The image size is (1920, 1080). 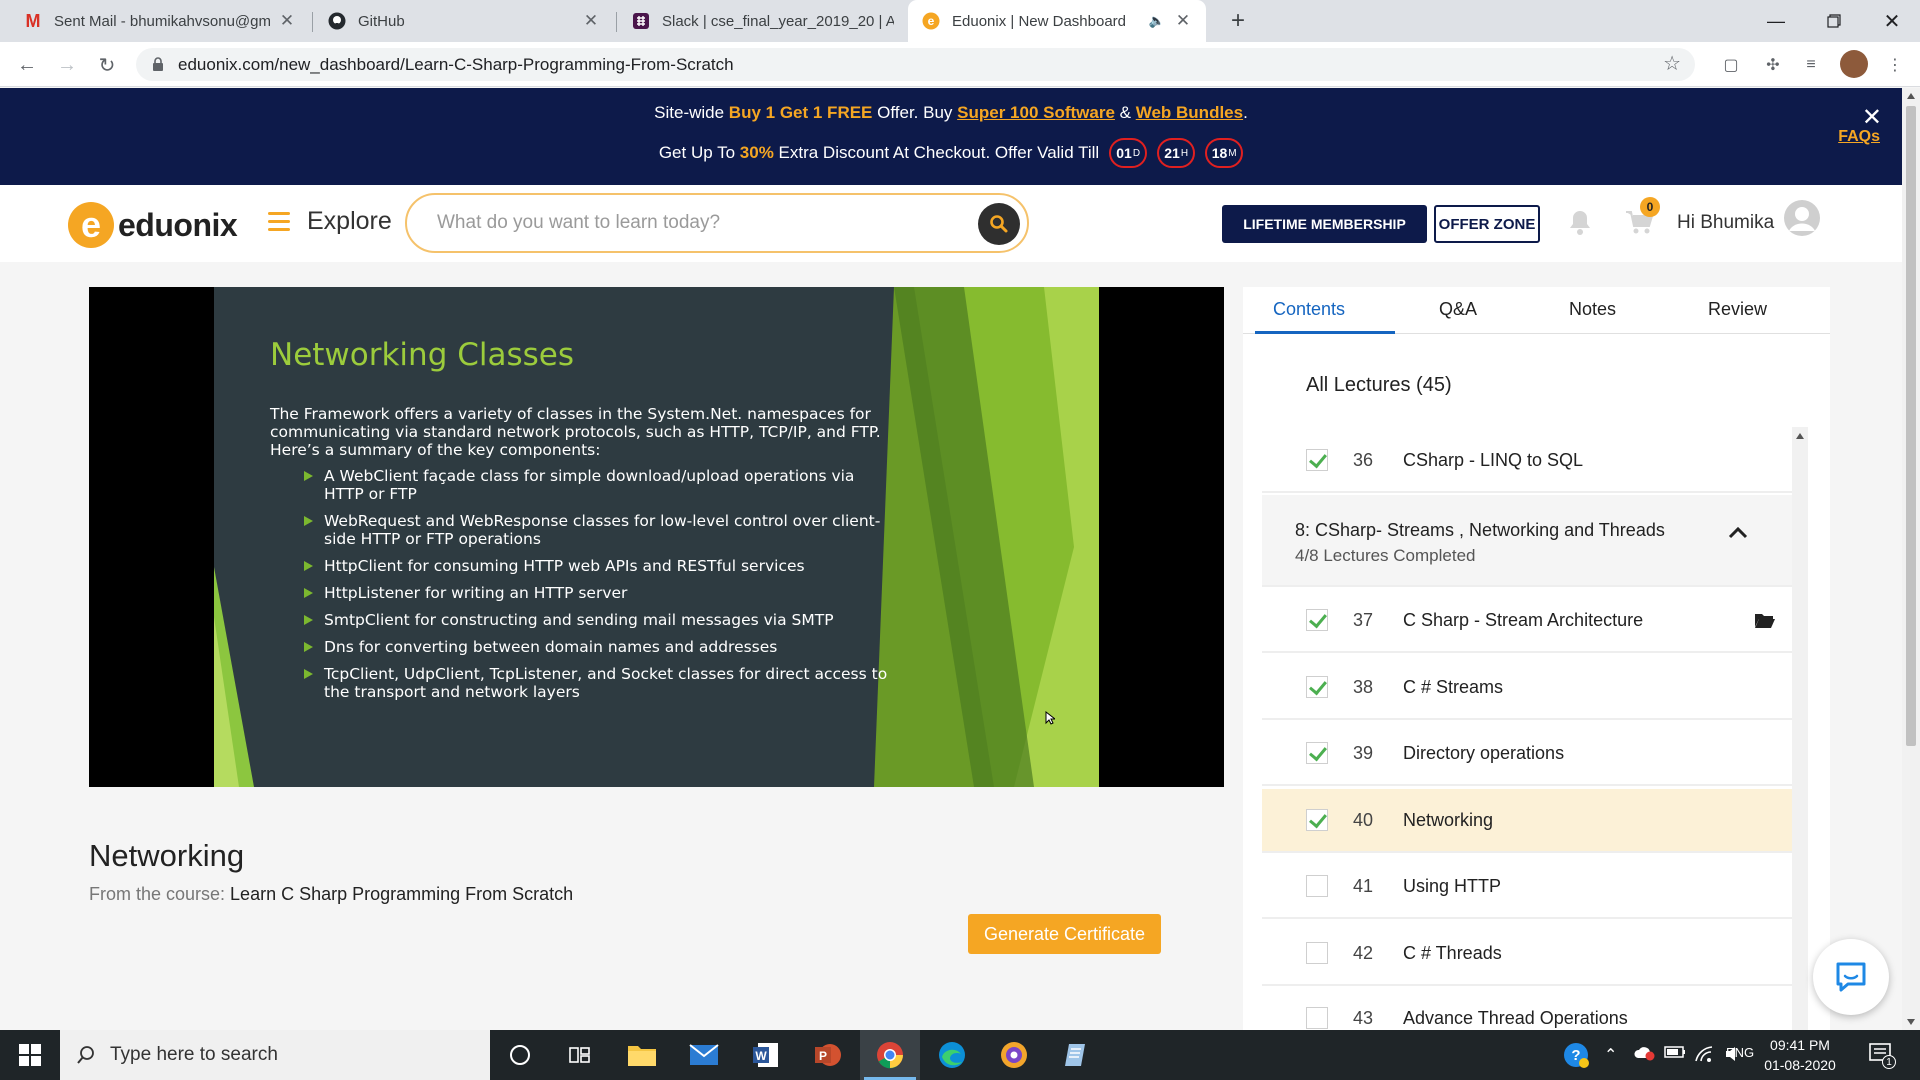 What do you see at coordinates (1157, 21) in the screenshot?
I see `audio-icon: 🔈` at bounding box center [1157, 21].